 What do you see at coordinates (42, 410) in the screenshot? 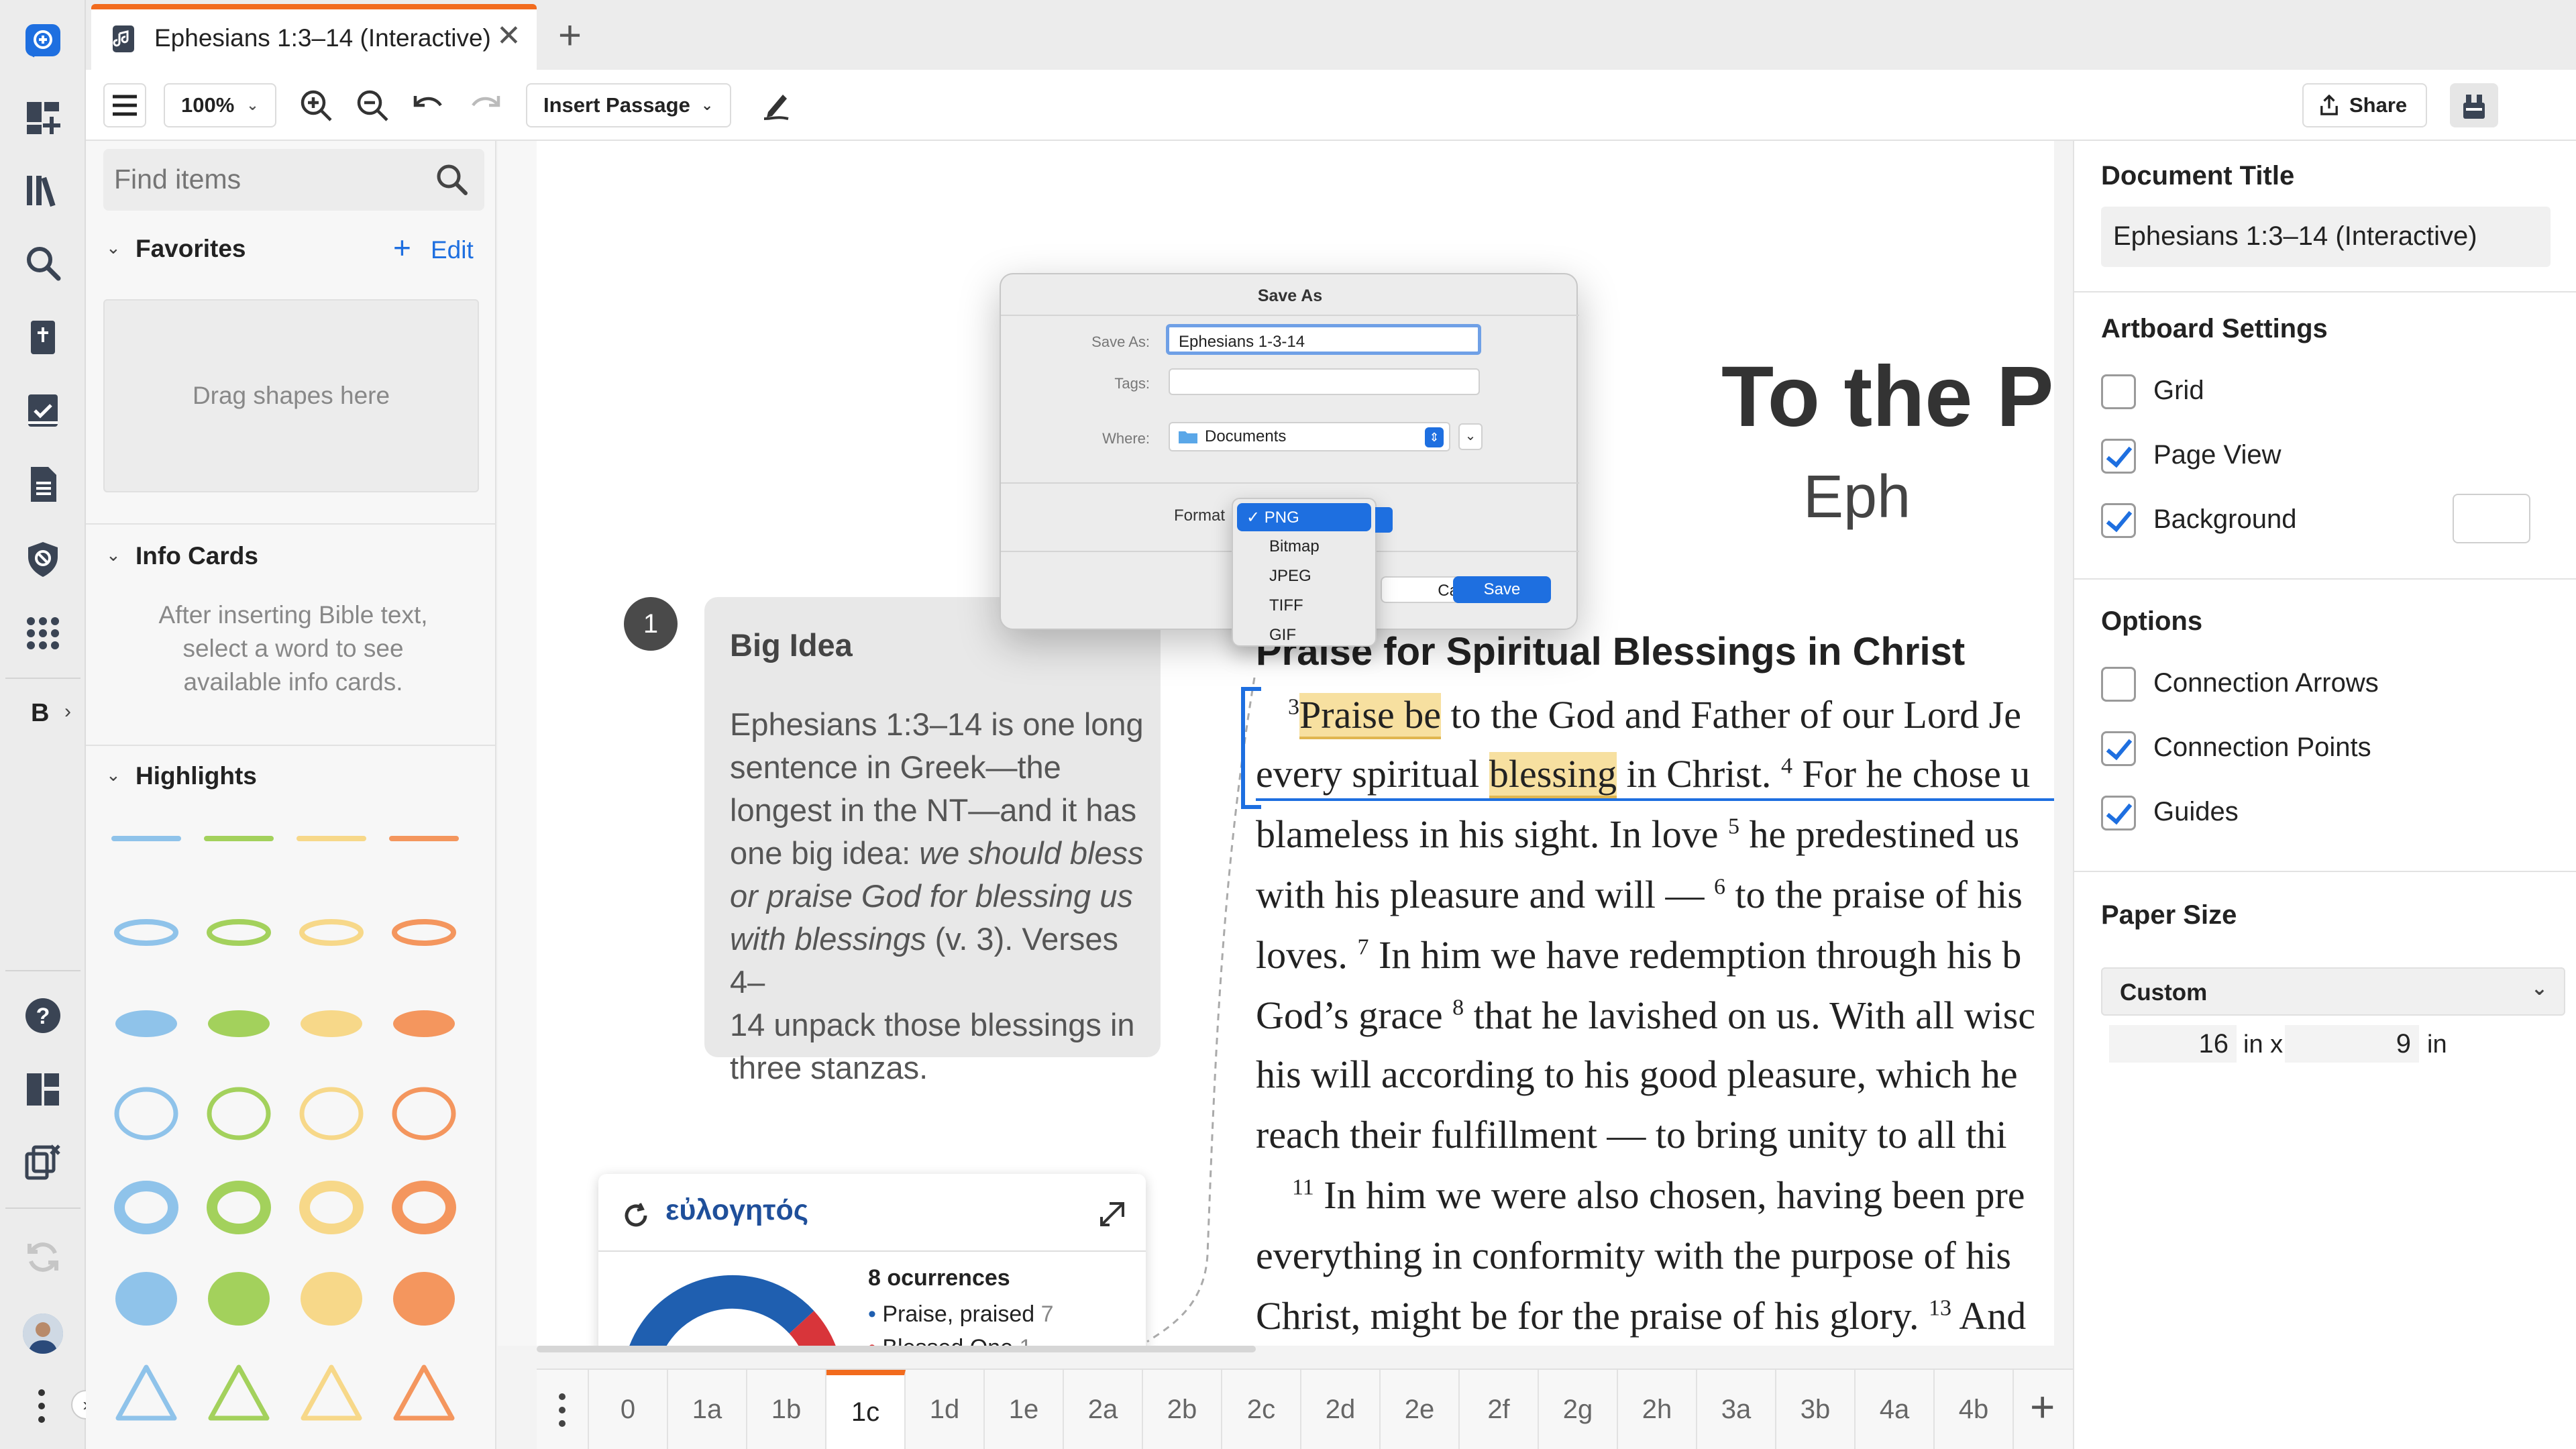
I see `checklist-icon` at bounding box center [42, 410].